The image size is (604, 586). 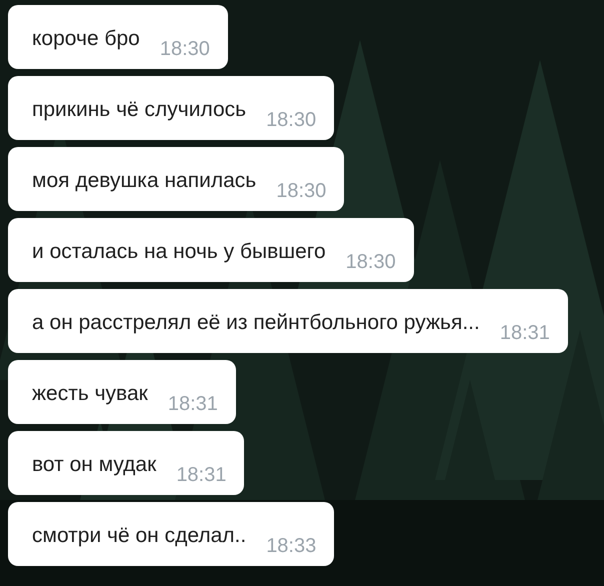 What do you see at coordinates (179, 252) in the screenshot?
I see `message-text: и осталась на ночь у бывшего` at bounding box center [179, 252].